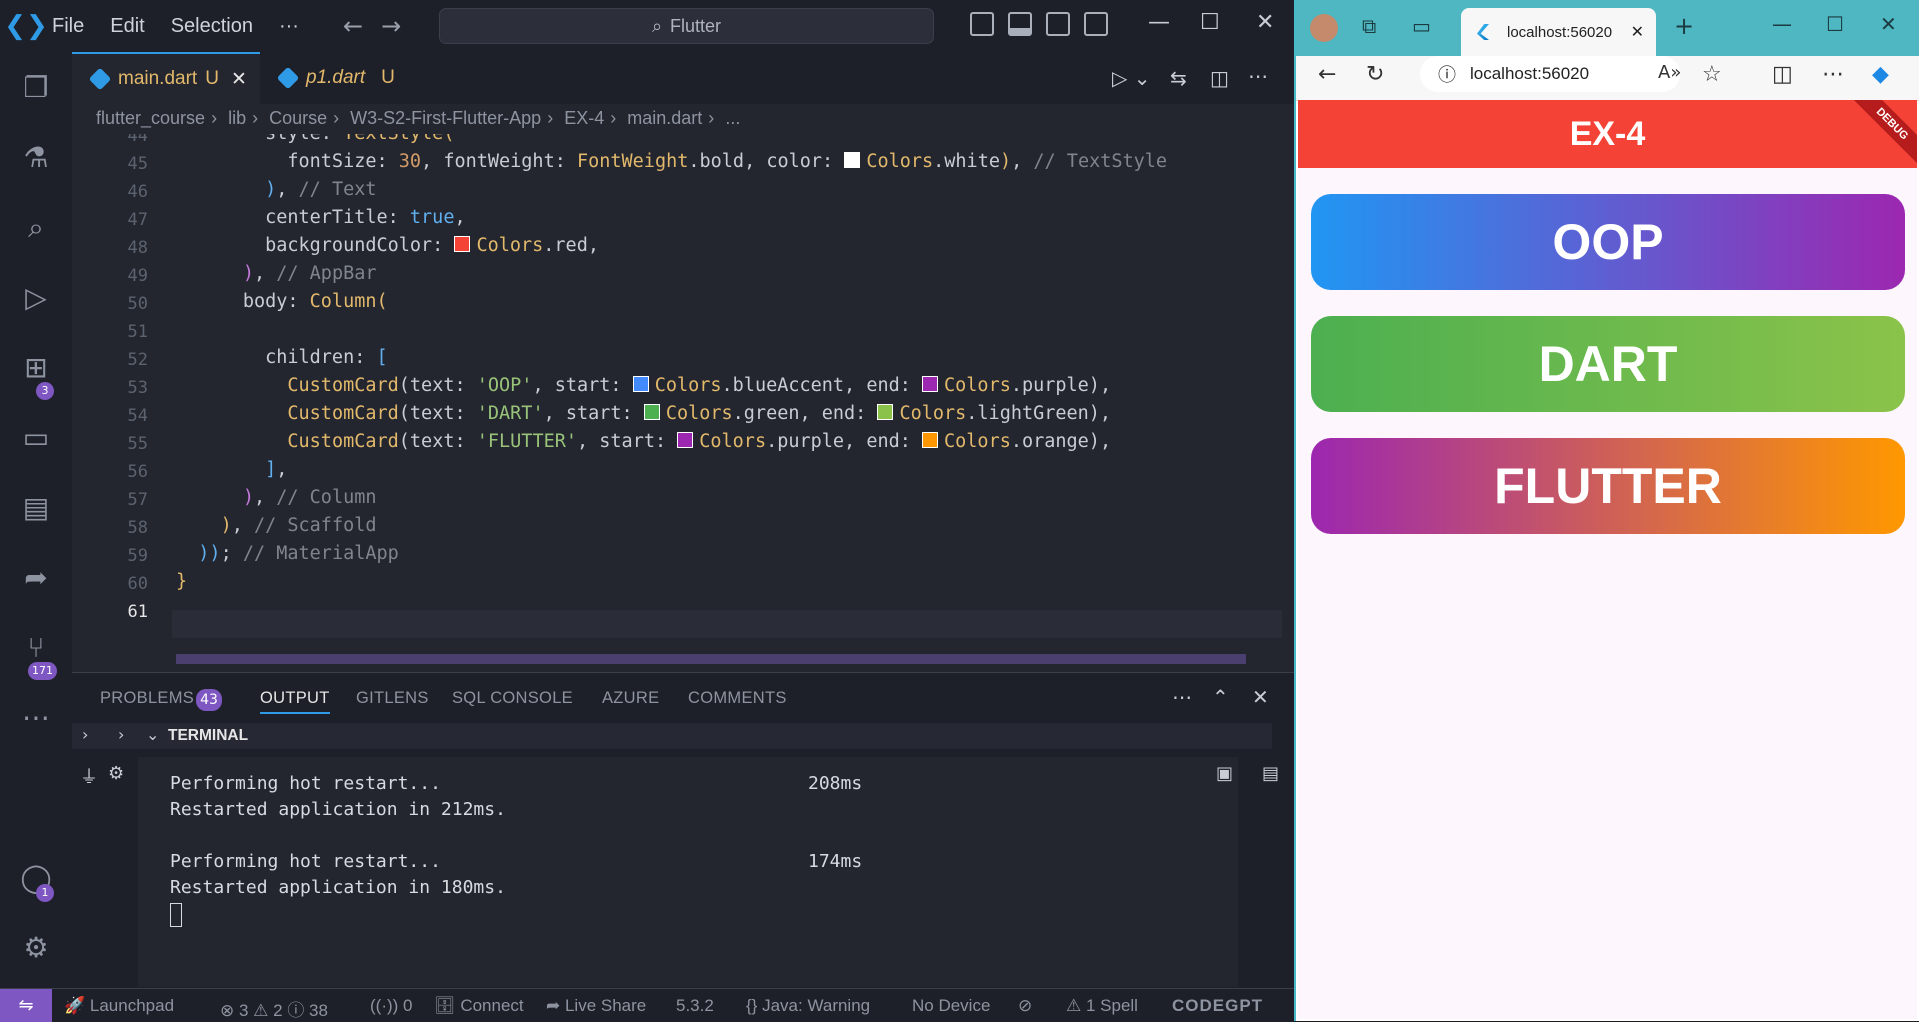 The image size is (1919, 1022). I want to click on live-share-status: ➦ Live Share, so click(596, 1006).